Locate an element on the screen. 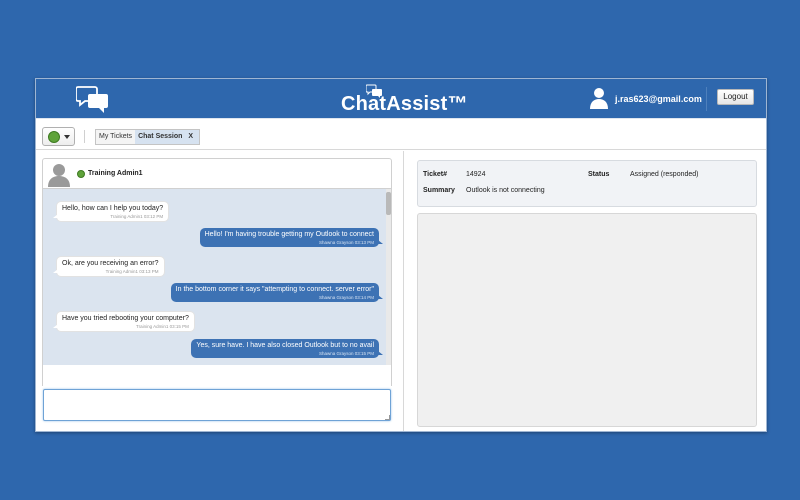 The image size is (800, 500). message-meta: Shawna Grayson 03:14 PM is located at coordinates (346, 297).